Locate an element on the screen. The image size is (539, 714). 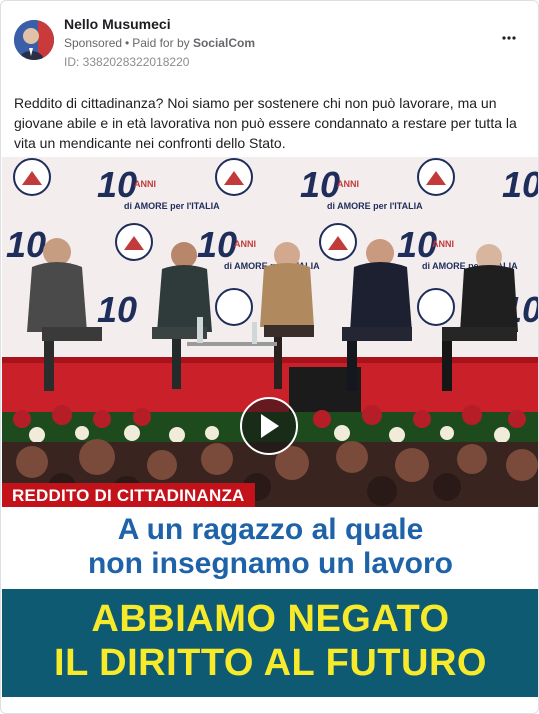
slogan-line-2: IL DIRITTO AL FUTURO is located at coordinates (270, 663).